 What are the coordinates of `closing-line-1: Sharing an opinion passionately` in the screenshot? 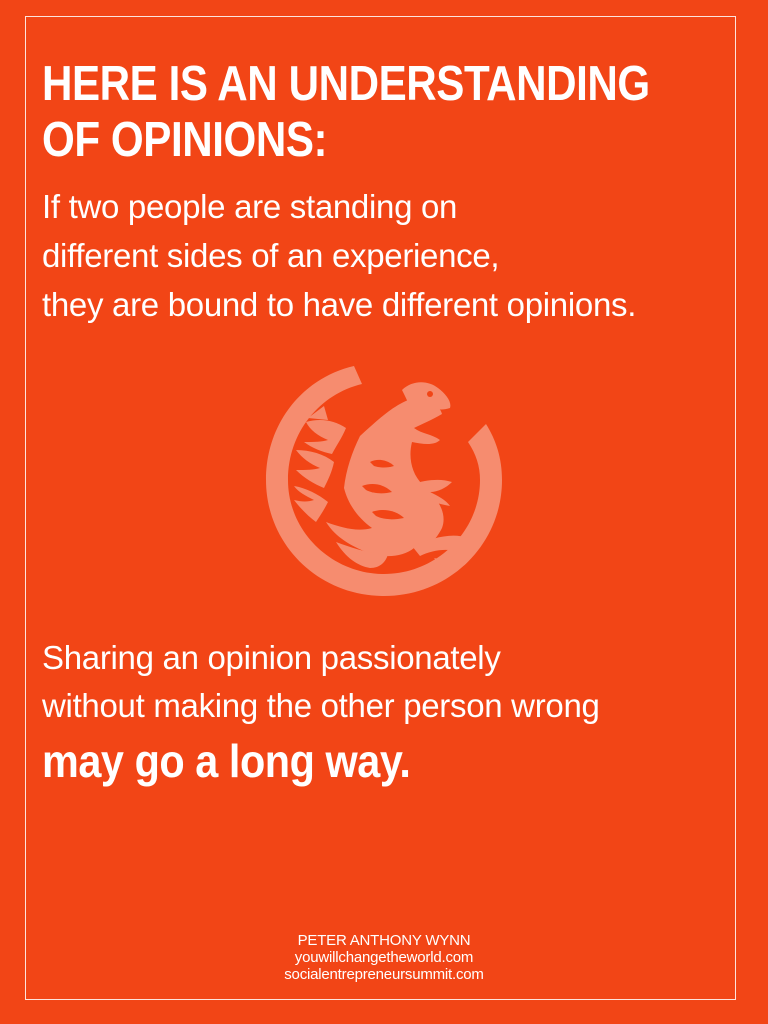 It's located at (271, 657).